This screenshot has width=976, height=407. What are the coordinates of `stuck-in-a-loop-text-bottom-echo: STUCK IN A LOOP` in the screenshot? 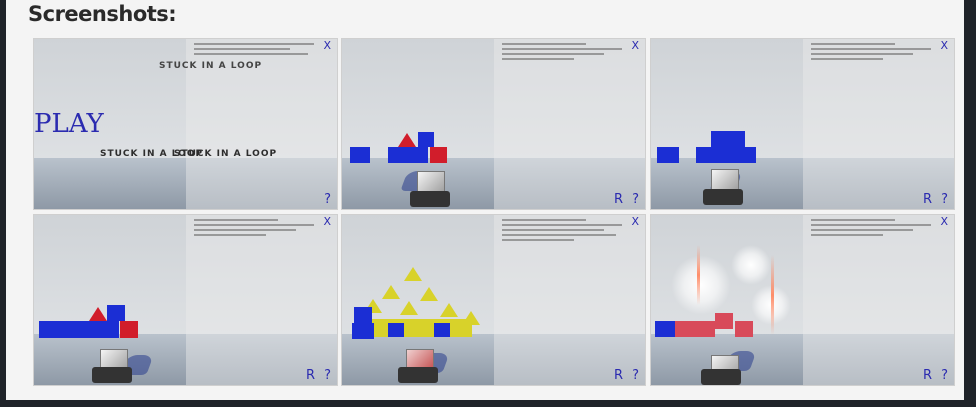 It's located at (226, 154).